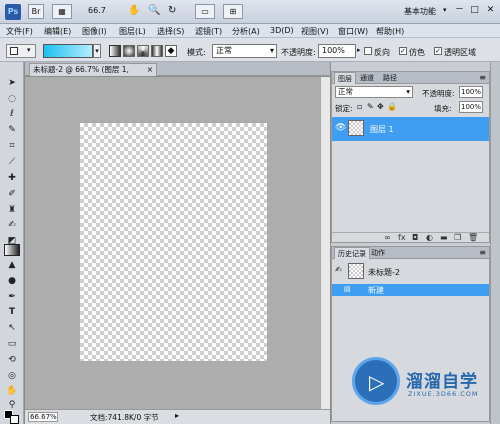 The width and height of the screenshot is (500, 424). What do you see at coordinates (403, 51) in the screenshot?
I see `dither-checkbox: ✓` at bounding box center [403, 51].